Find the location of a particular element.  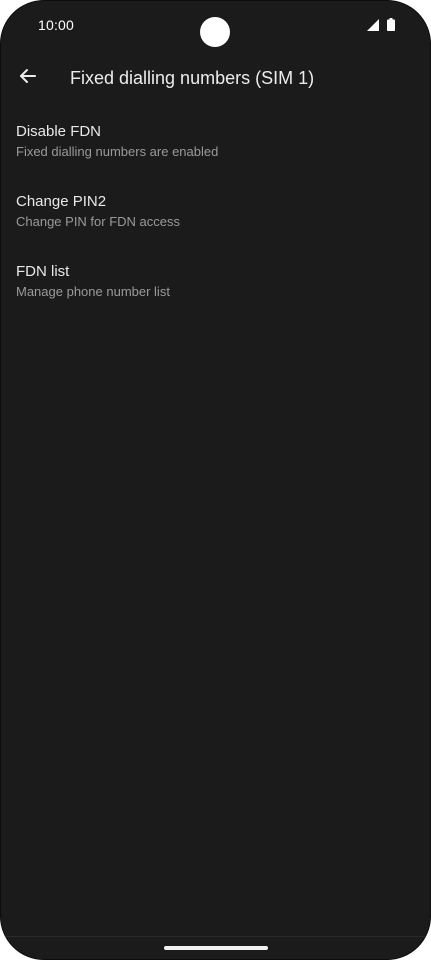

status-icons is located at coordinates (381, 27).